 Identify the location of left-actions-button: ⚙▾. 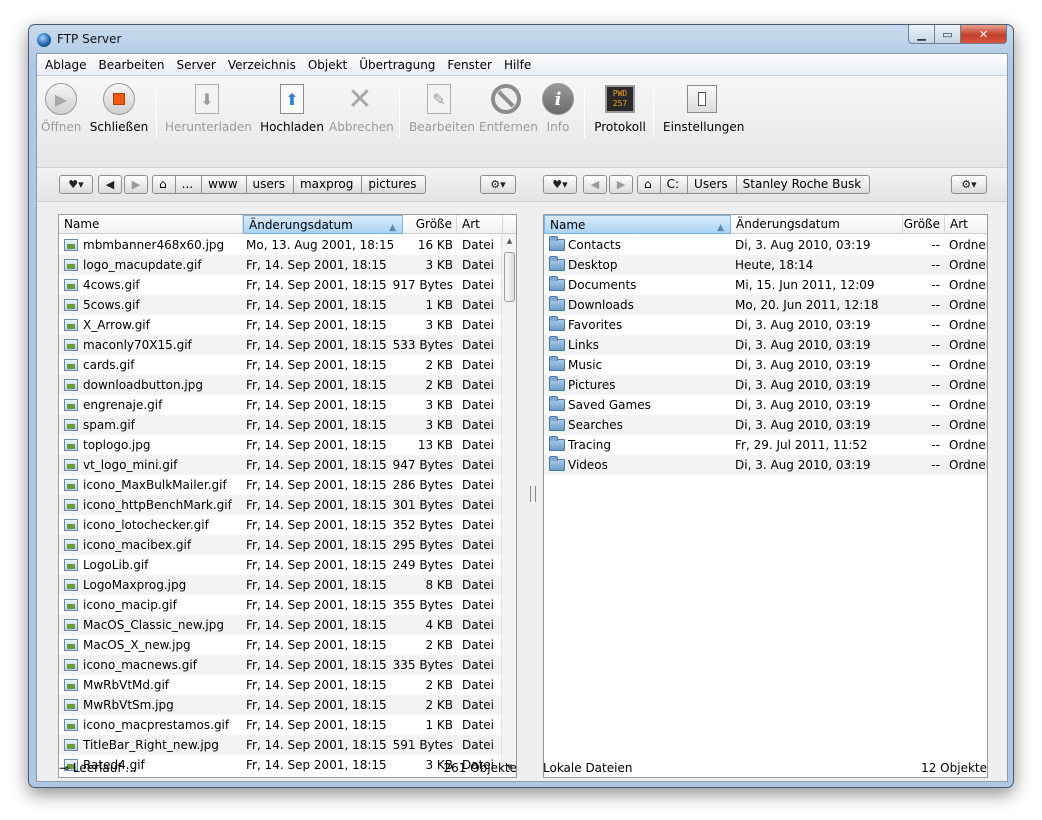
(498, 184).